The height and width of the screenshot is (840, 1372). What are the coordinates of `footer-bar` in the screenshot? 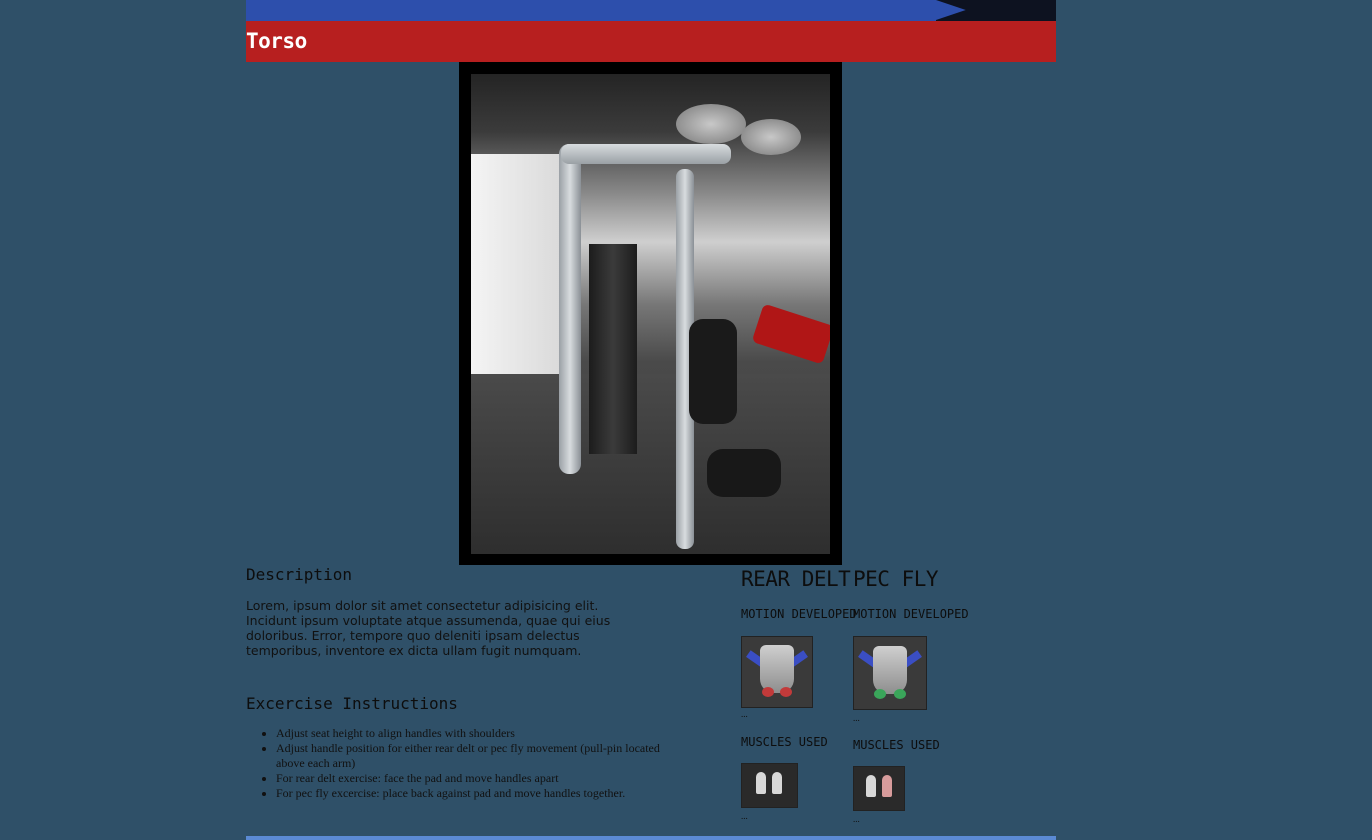 It's located at (651, 838).